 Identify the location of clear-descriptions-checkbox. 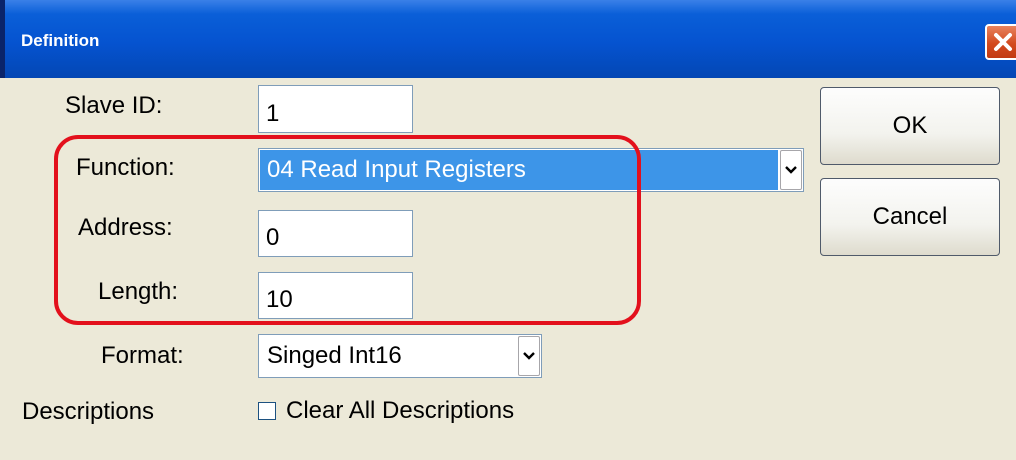
(267, 411).